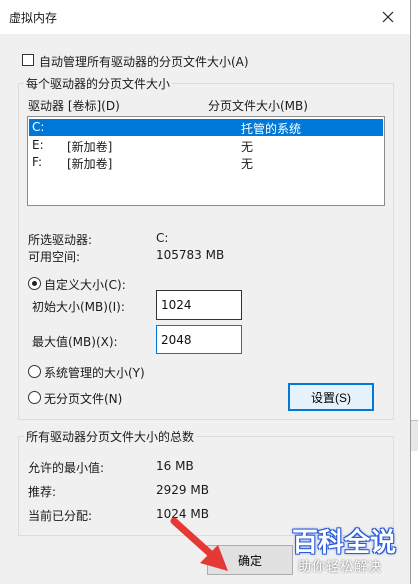 This screenshot has height=584, width=418. What do you see at coordinates (331, 397) in the screenshot?
I see `set-button: 设置(S)` at bounding box center [331, 397].